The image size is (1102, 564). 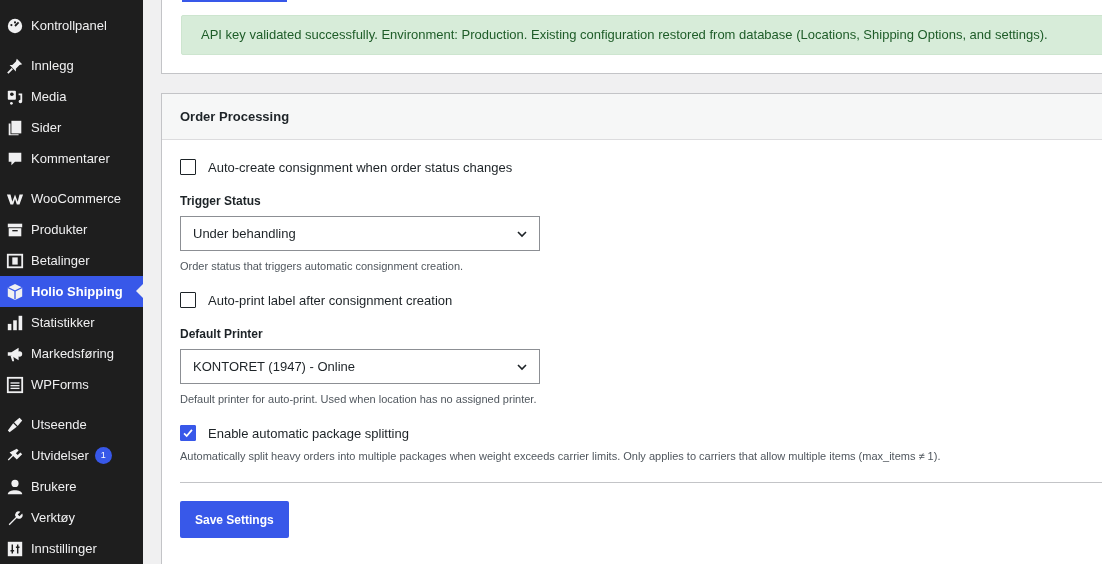 I want to click on sidebar-item: WooCommerce, so click(x=71, y=198).